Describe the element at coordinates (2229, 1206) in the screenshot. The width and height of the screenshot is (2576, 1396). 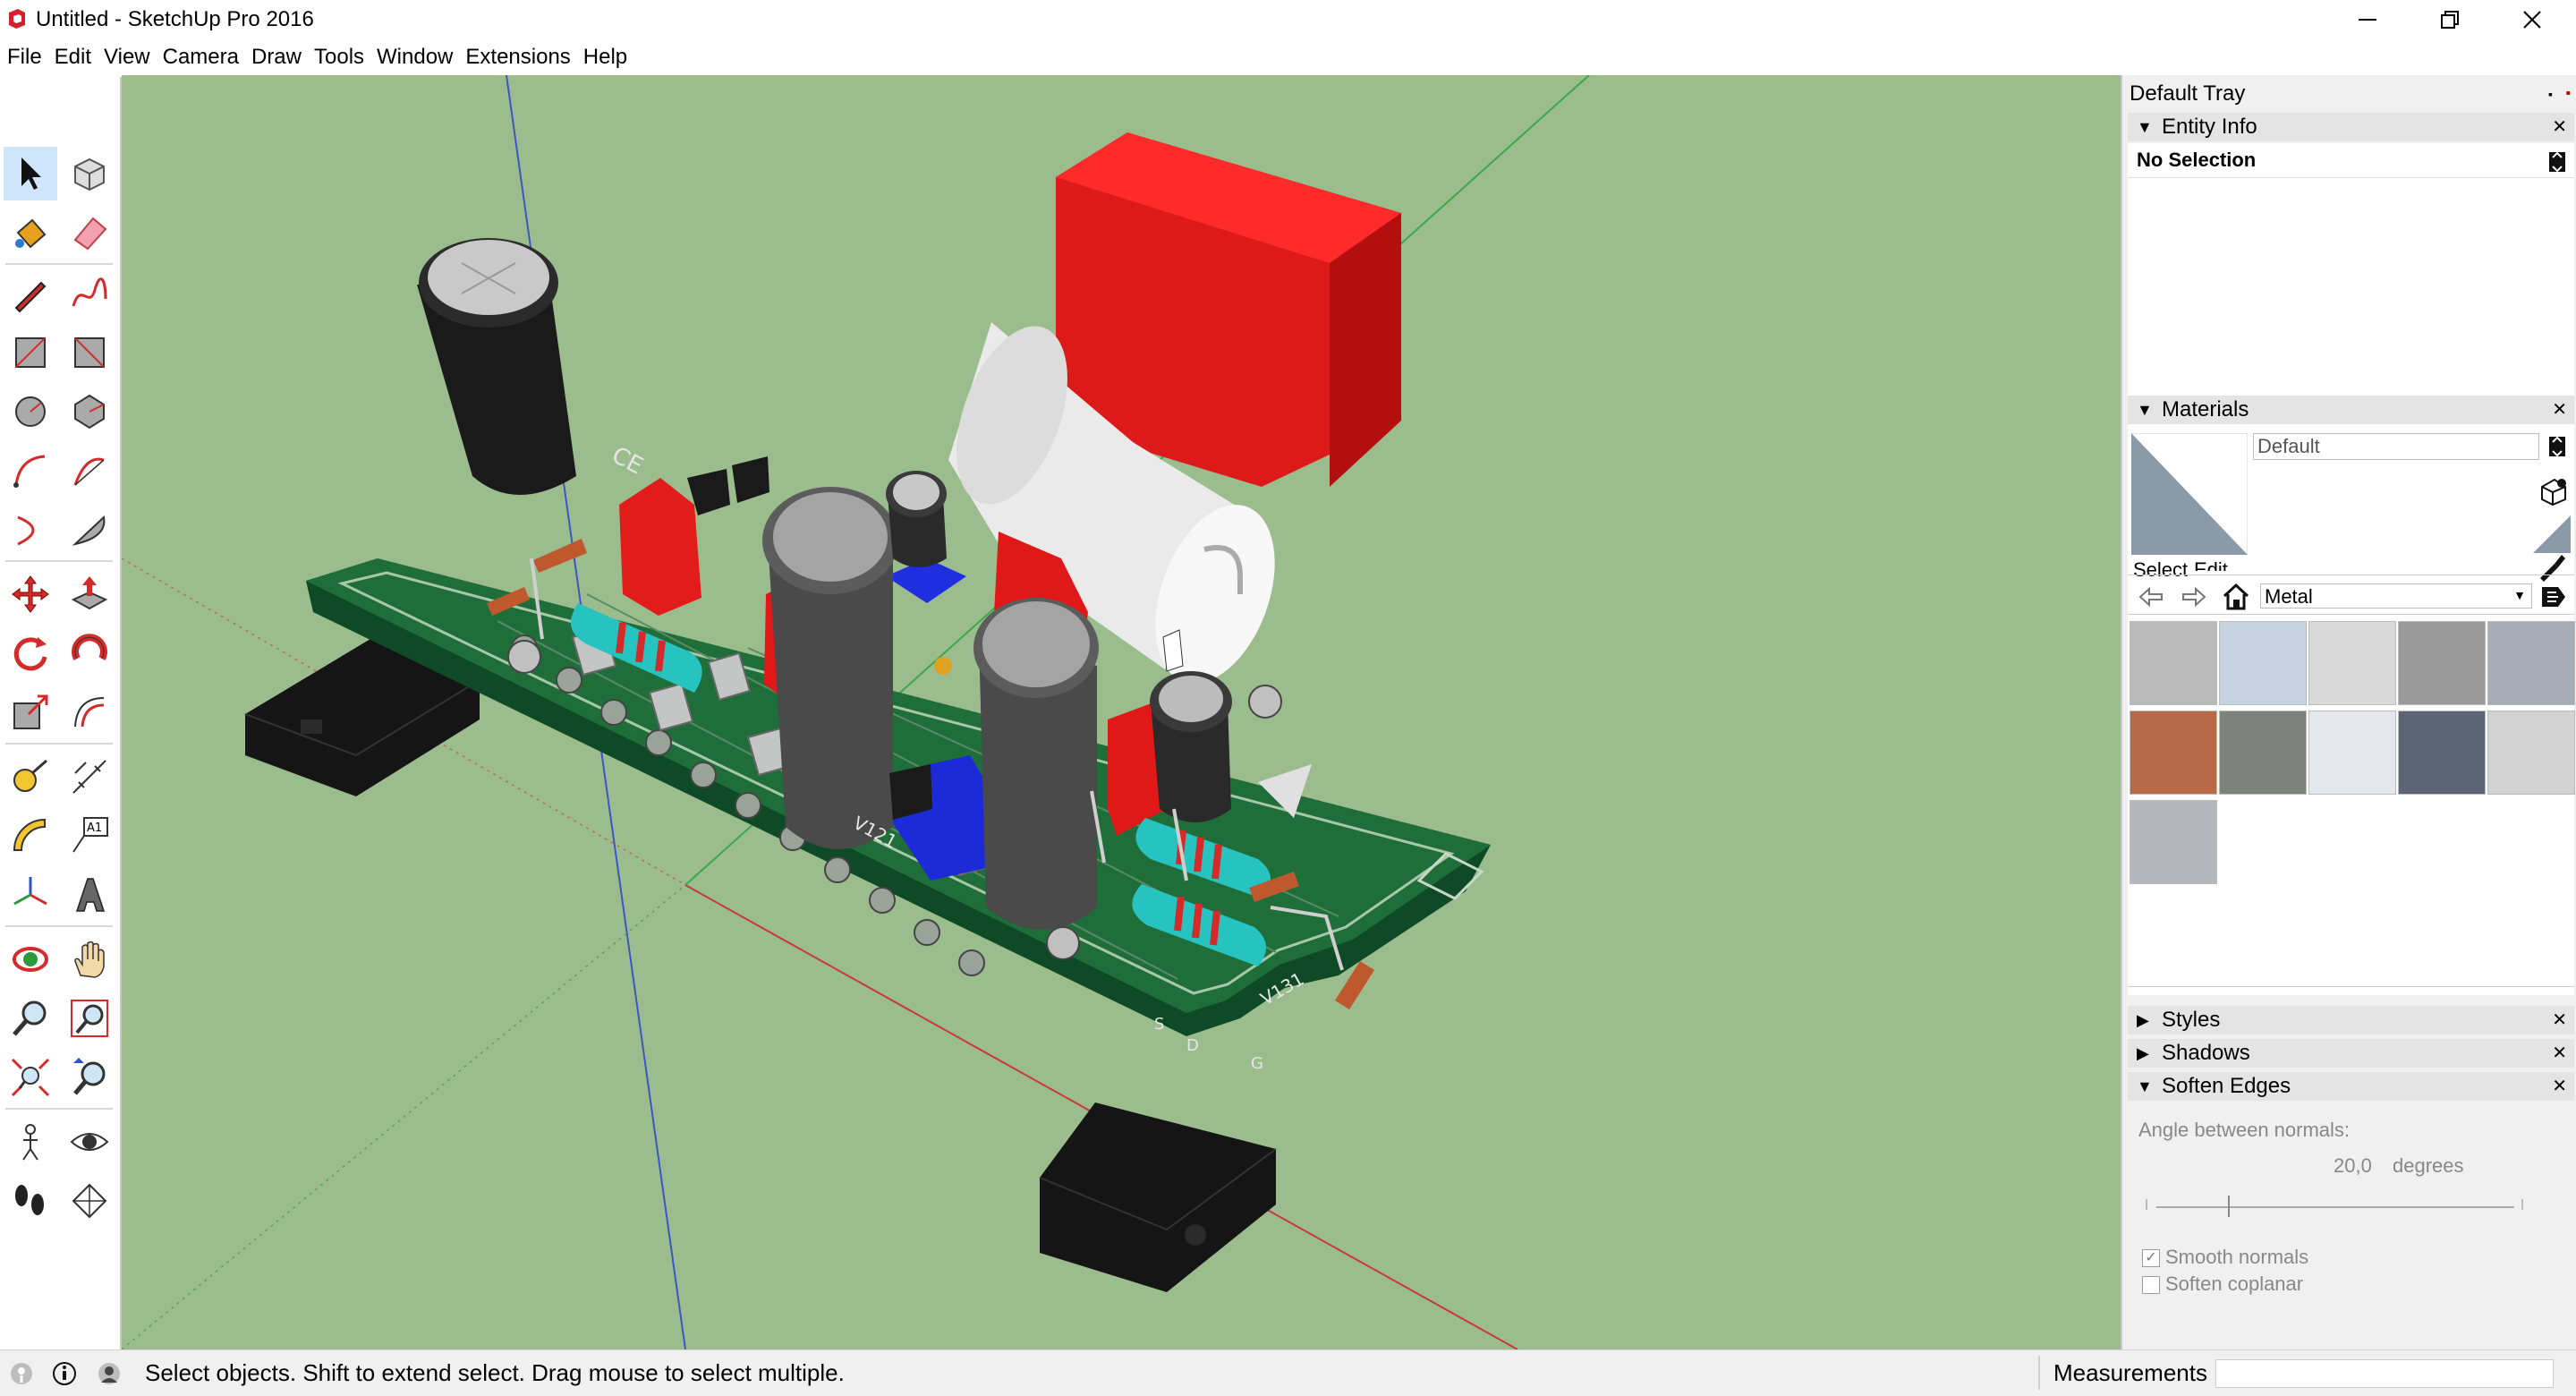
I see `angle-slider-thumb` at that location.